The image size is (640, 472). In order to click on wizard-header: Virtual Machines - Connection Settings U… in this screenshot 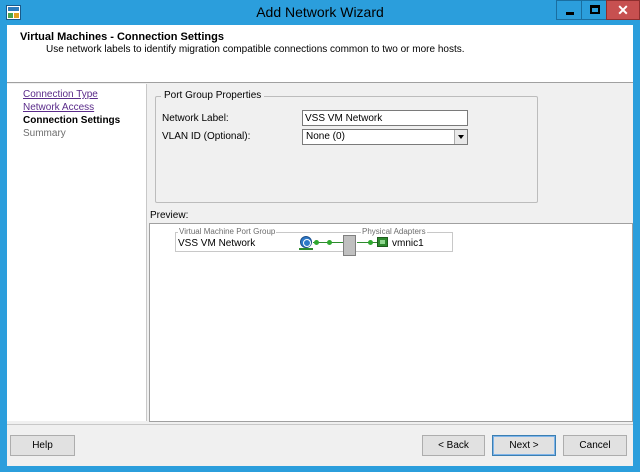, I will do `click(320, 54)`.